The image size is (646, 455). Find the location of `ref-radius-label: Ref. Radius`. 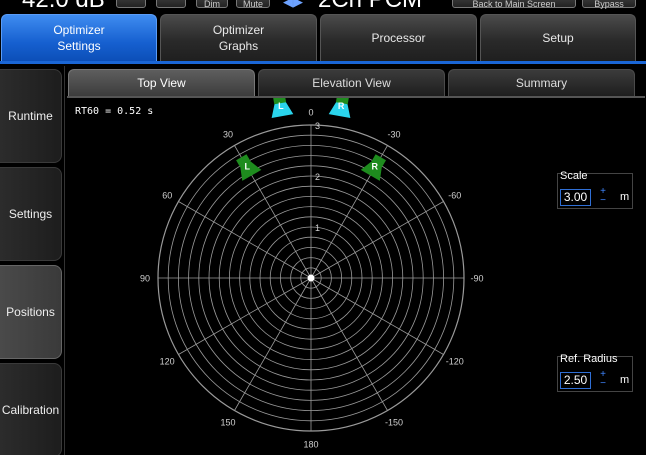

ref-radius-label: Ref. Radius is located at coordinates (589, 359).